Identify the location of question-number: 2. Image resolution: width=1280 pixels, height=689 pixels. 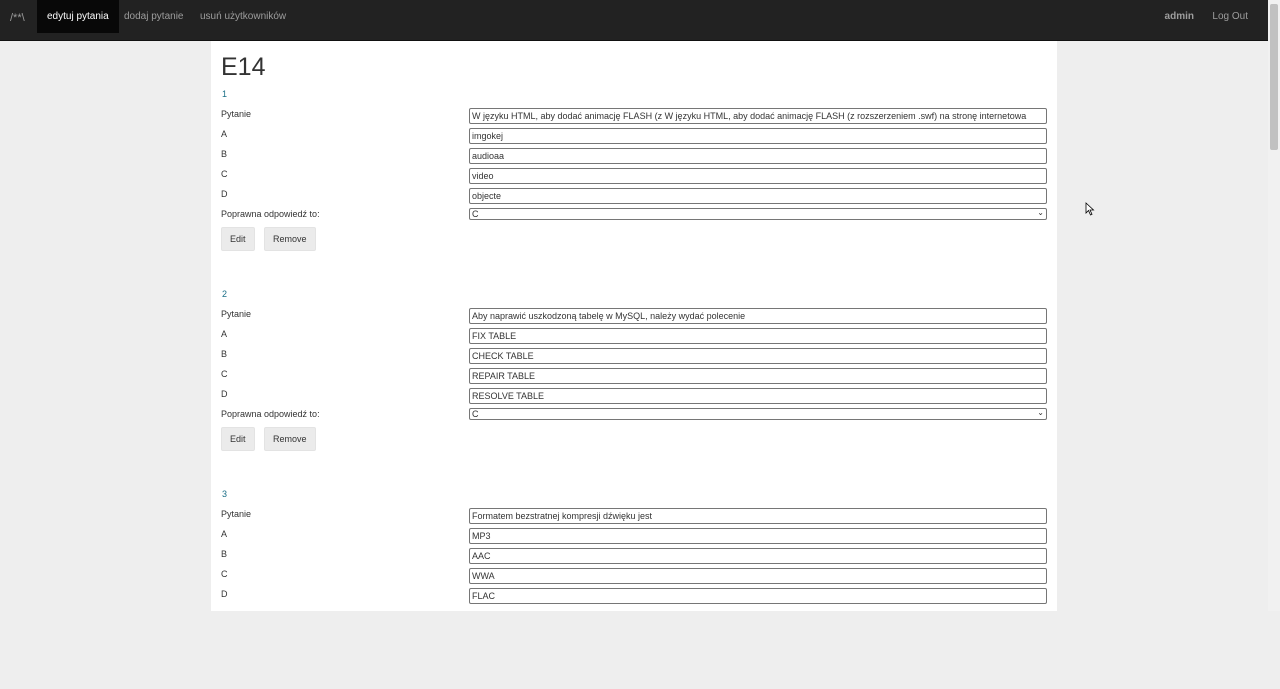
(225, 294).